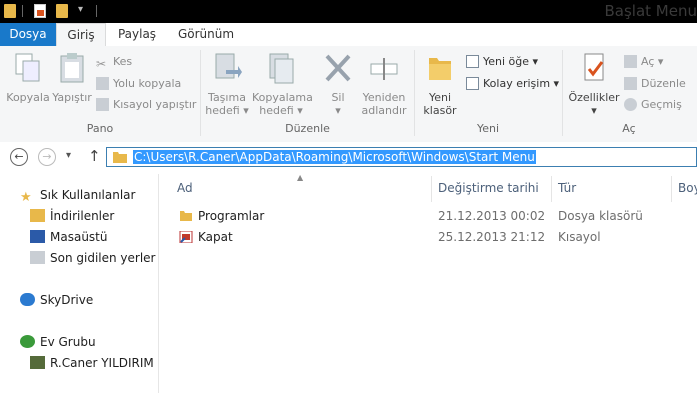 This screenshot has width=697, height=393. I want to click on new-folder-button: Yeni klasör, so click(440, 84).